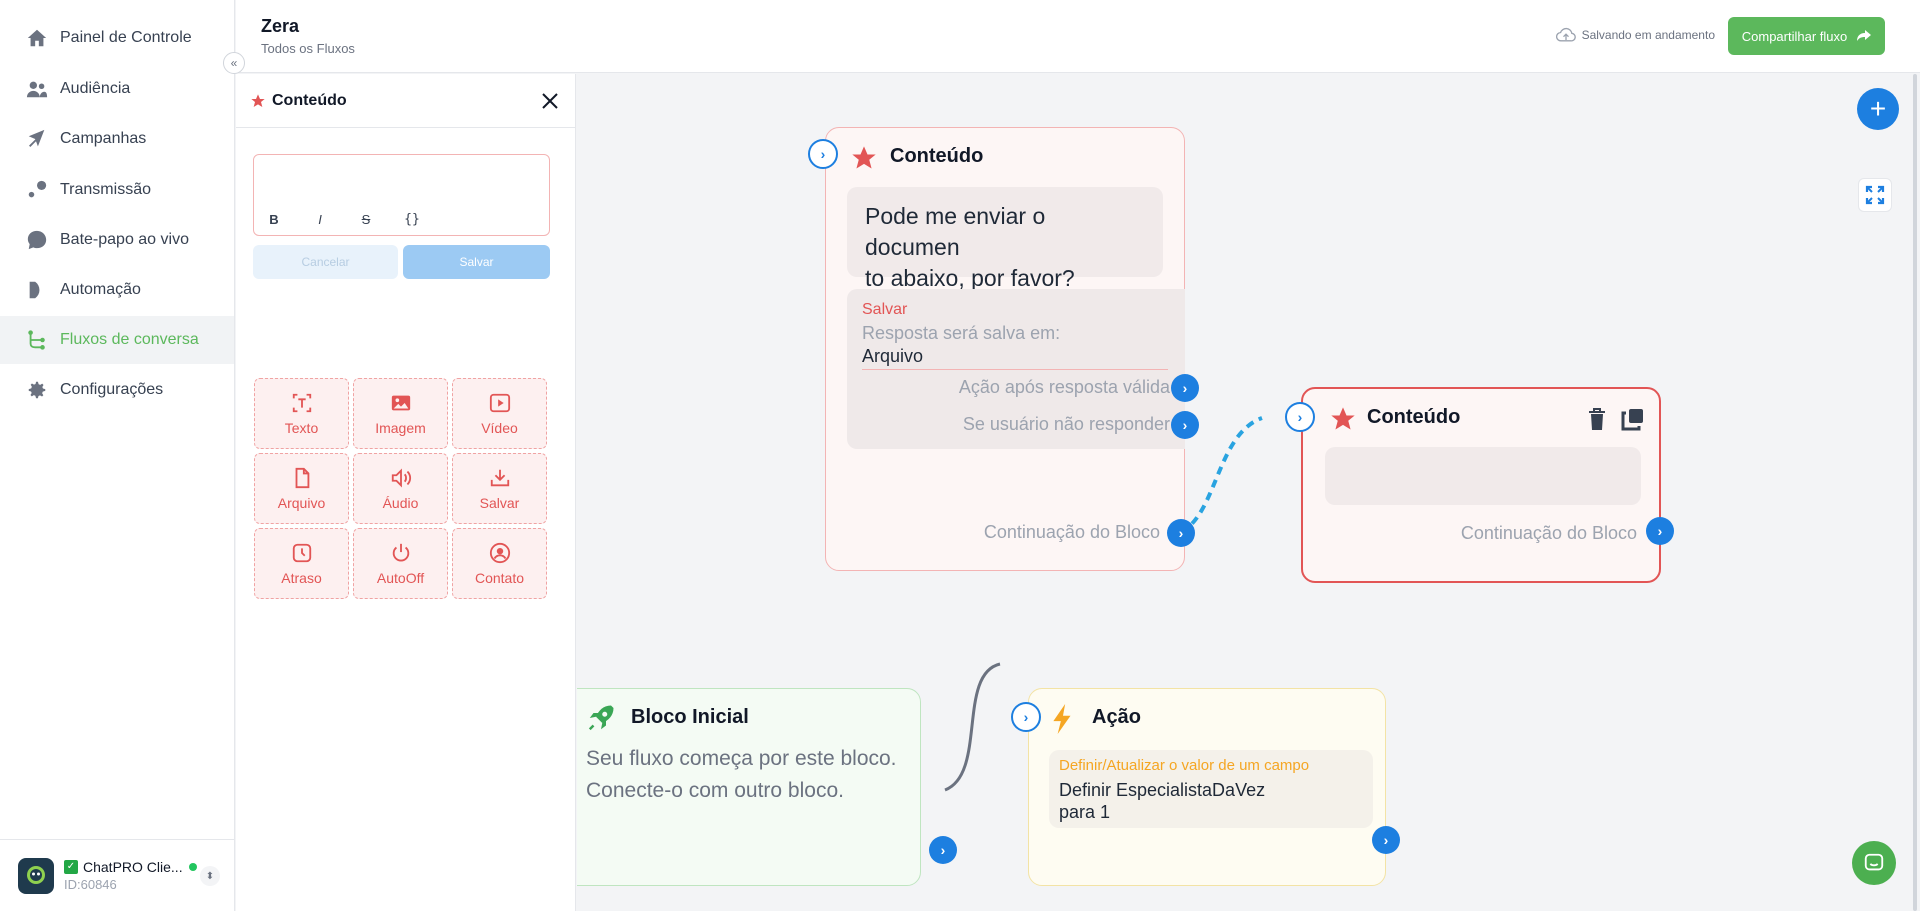 The width and height of the screenshot is (1920, 911). I want to click on sidebar-item-label: Fluxos de conversa, so click(129, 339).